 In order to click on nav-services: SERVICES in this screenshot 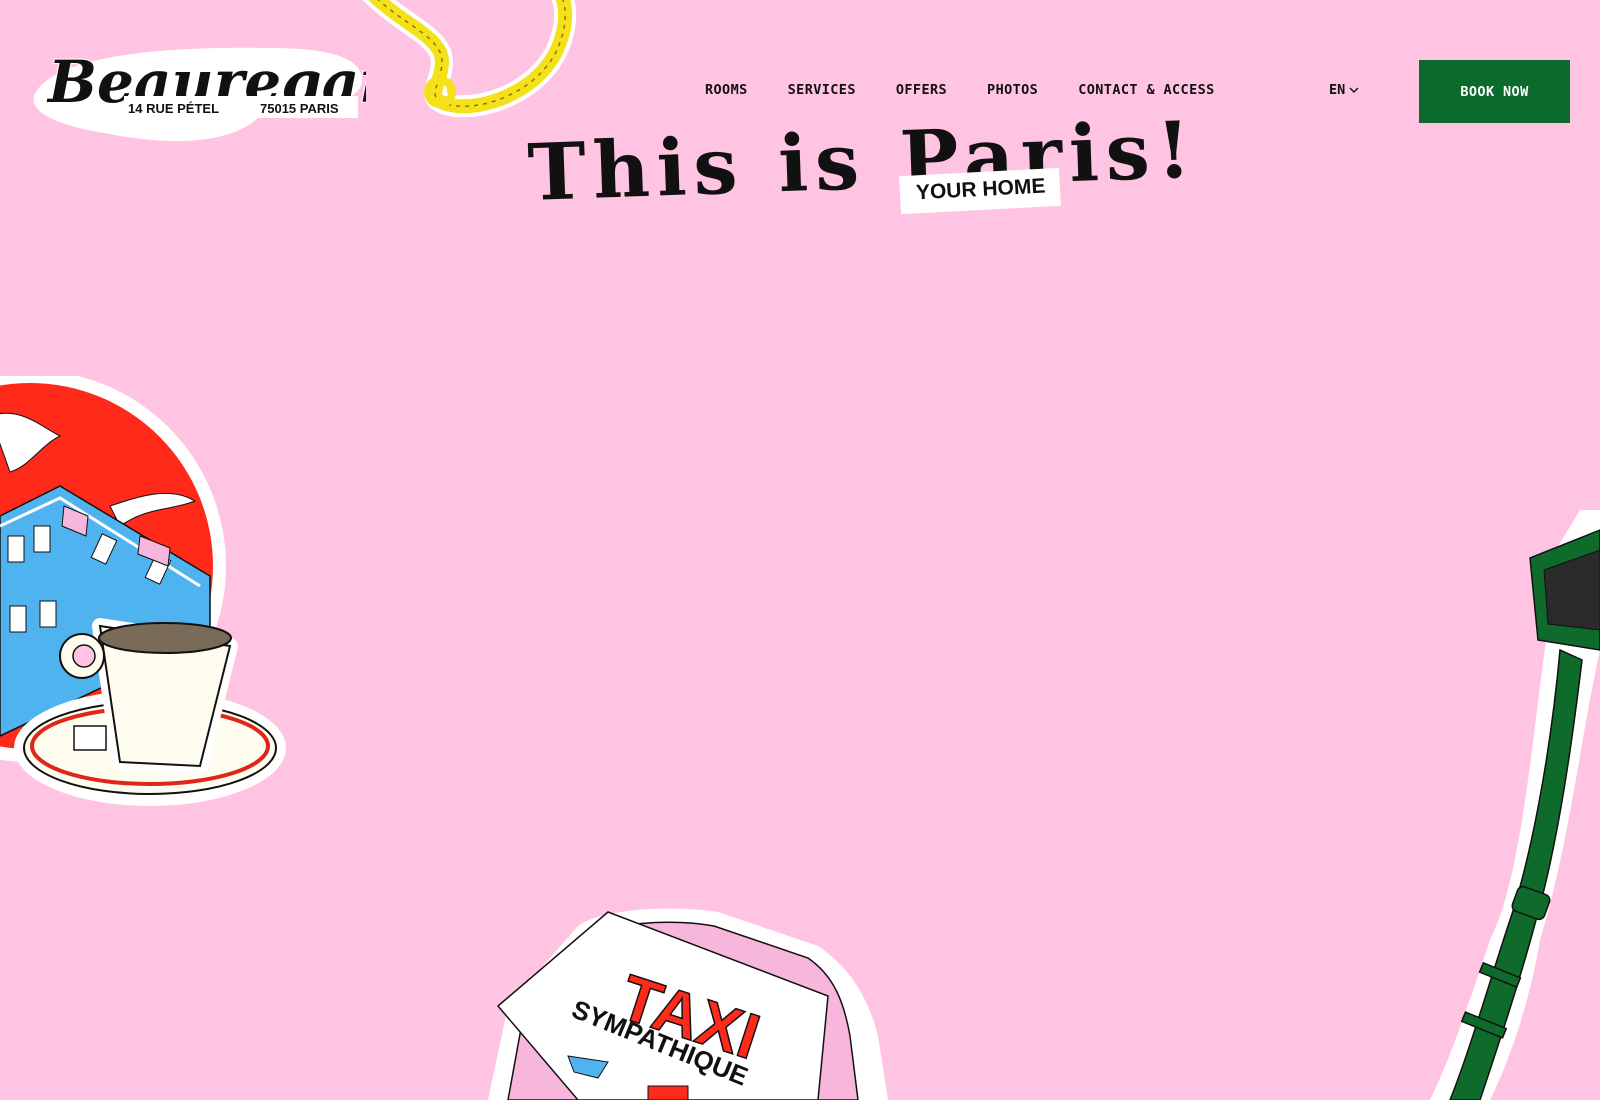, I will do `click(822, 90)`.